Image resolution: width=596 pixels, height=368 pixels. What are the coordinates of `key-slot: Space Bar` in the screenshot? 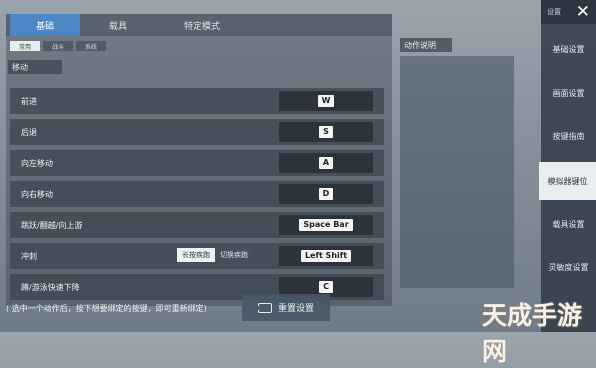 It's located at (326, 225).